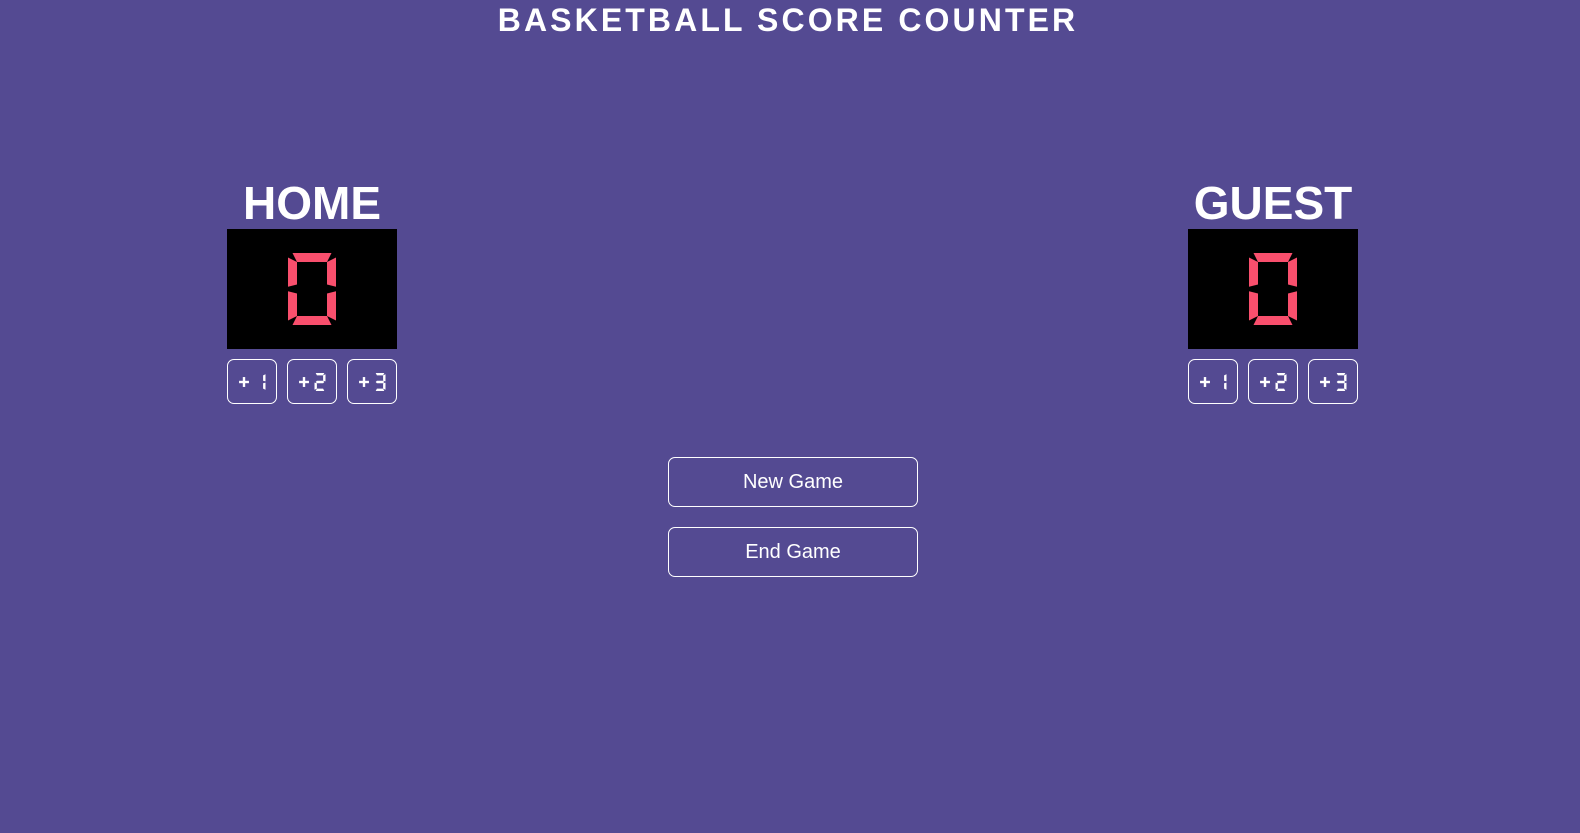 The height and width of the screenshot is (833, 1580). I want to click on guest-add-2-button, so click(1273, 381).